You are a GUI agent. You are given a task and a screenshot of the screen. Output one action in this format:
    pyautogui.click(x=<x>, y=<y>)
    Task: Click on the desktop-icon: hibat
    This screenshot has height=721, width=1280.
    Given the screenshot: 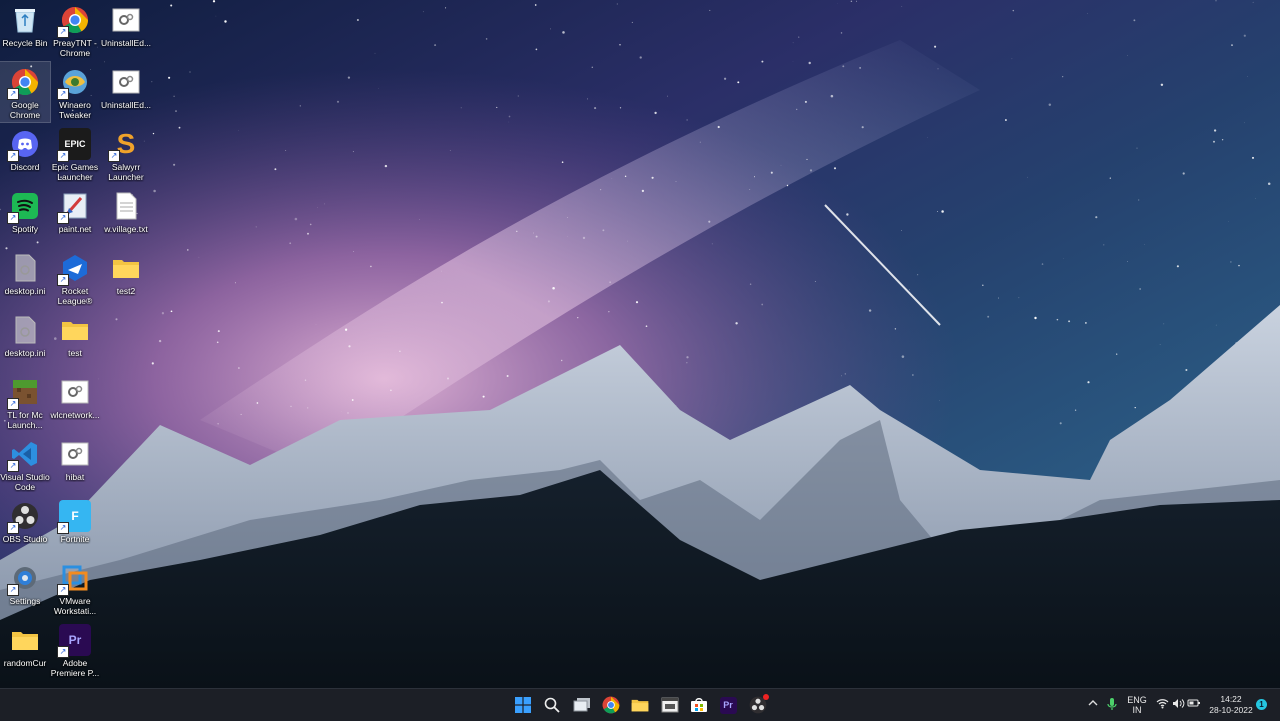 What is the action you would take?
    pyautogui.click(x=75, y=464)
    